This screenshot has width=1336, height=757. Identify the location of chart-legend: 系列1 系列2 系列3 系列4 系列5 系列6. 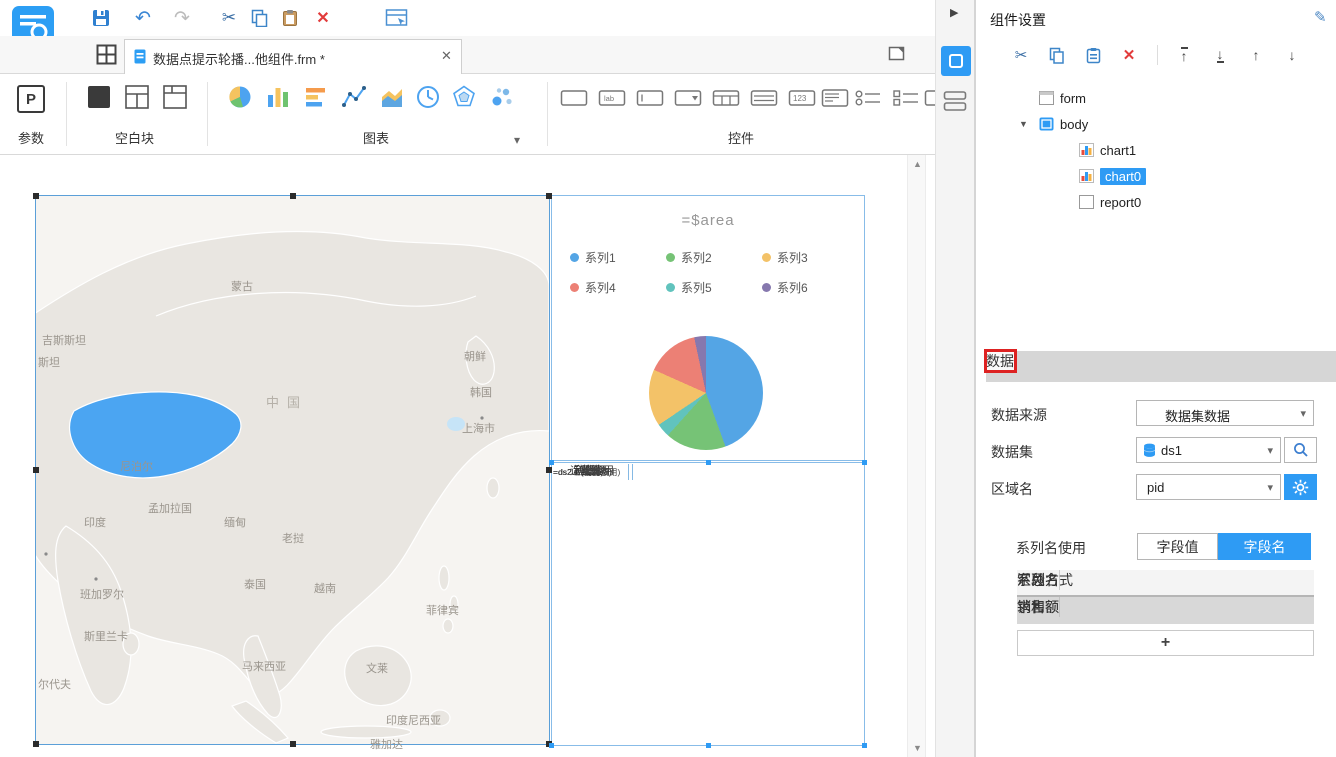
(715, 278).